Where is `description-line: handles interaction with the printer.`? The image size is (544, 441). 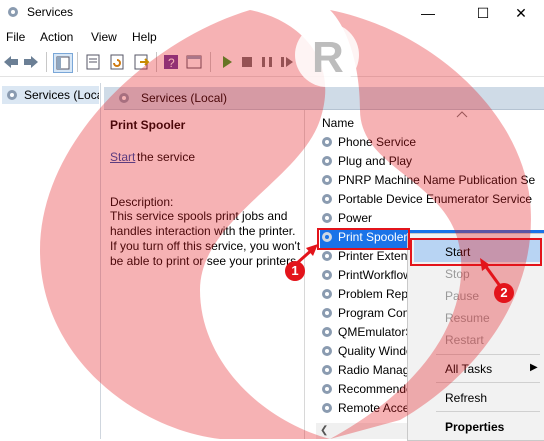 description-line: handles interaction with the printer. is located at coordinates (203, 231).